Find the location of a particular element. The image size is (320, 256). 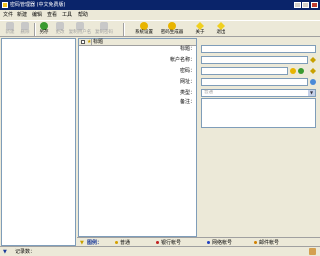

account-label: 帐户名称： is located at coordinates (182, 60).